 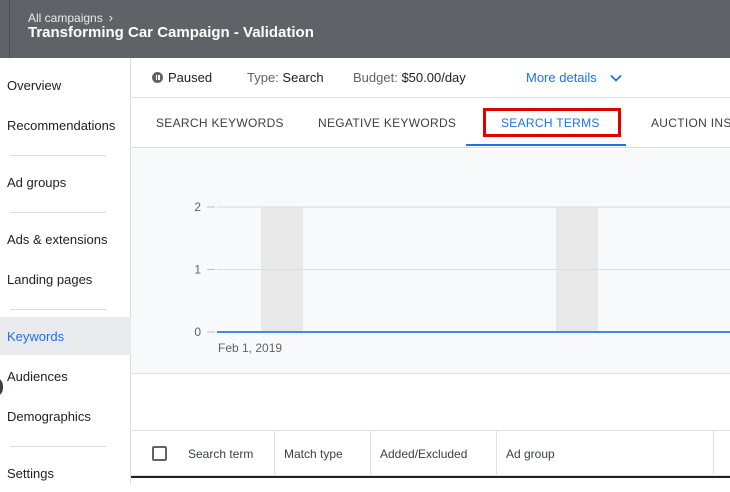 What do you see at coordinates (713, 453) in the screenshot?
I see `column-divider` at bounding box center [713, 453].